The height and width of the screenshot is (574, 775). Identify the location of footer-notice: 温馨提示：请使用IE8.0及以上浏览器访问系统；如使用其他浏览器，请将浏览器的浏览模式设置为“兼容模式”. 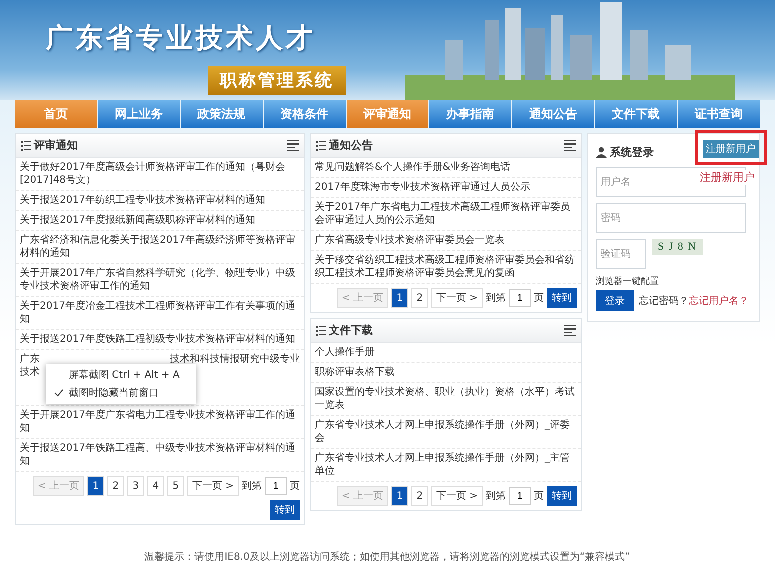
(388, 557).